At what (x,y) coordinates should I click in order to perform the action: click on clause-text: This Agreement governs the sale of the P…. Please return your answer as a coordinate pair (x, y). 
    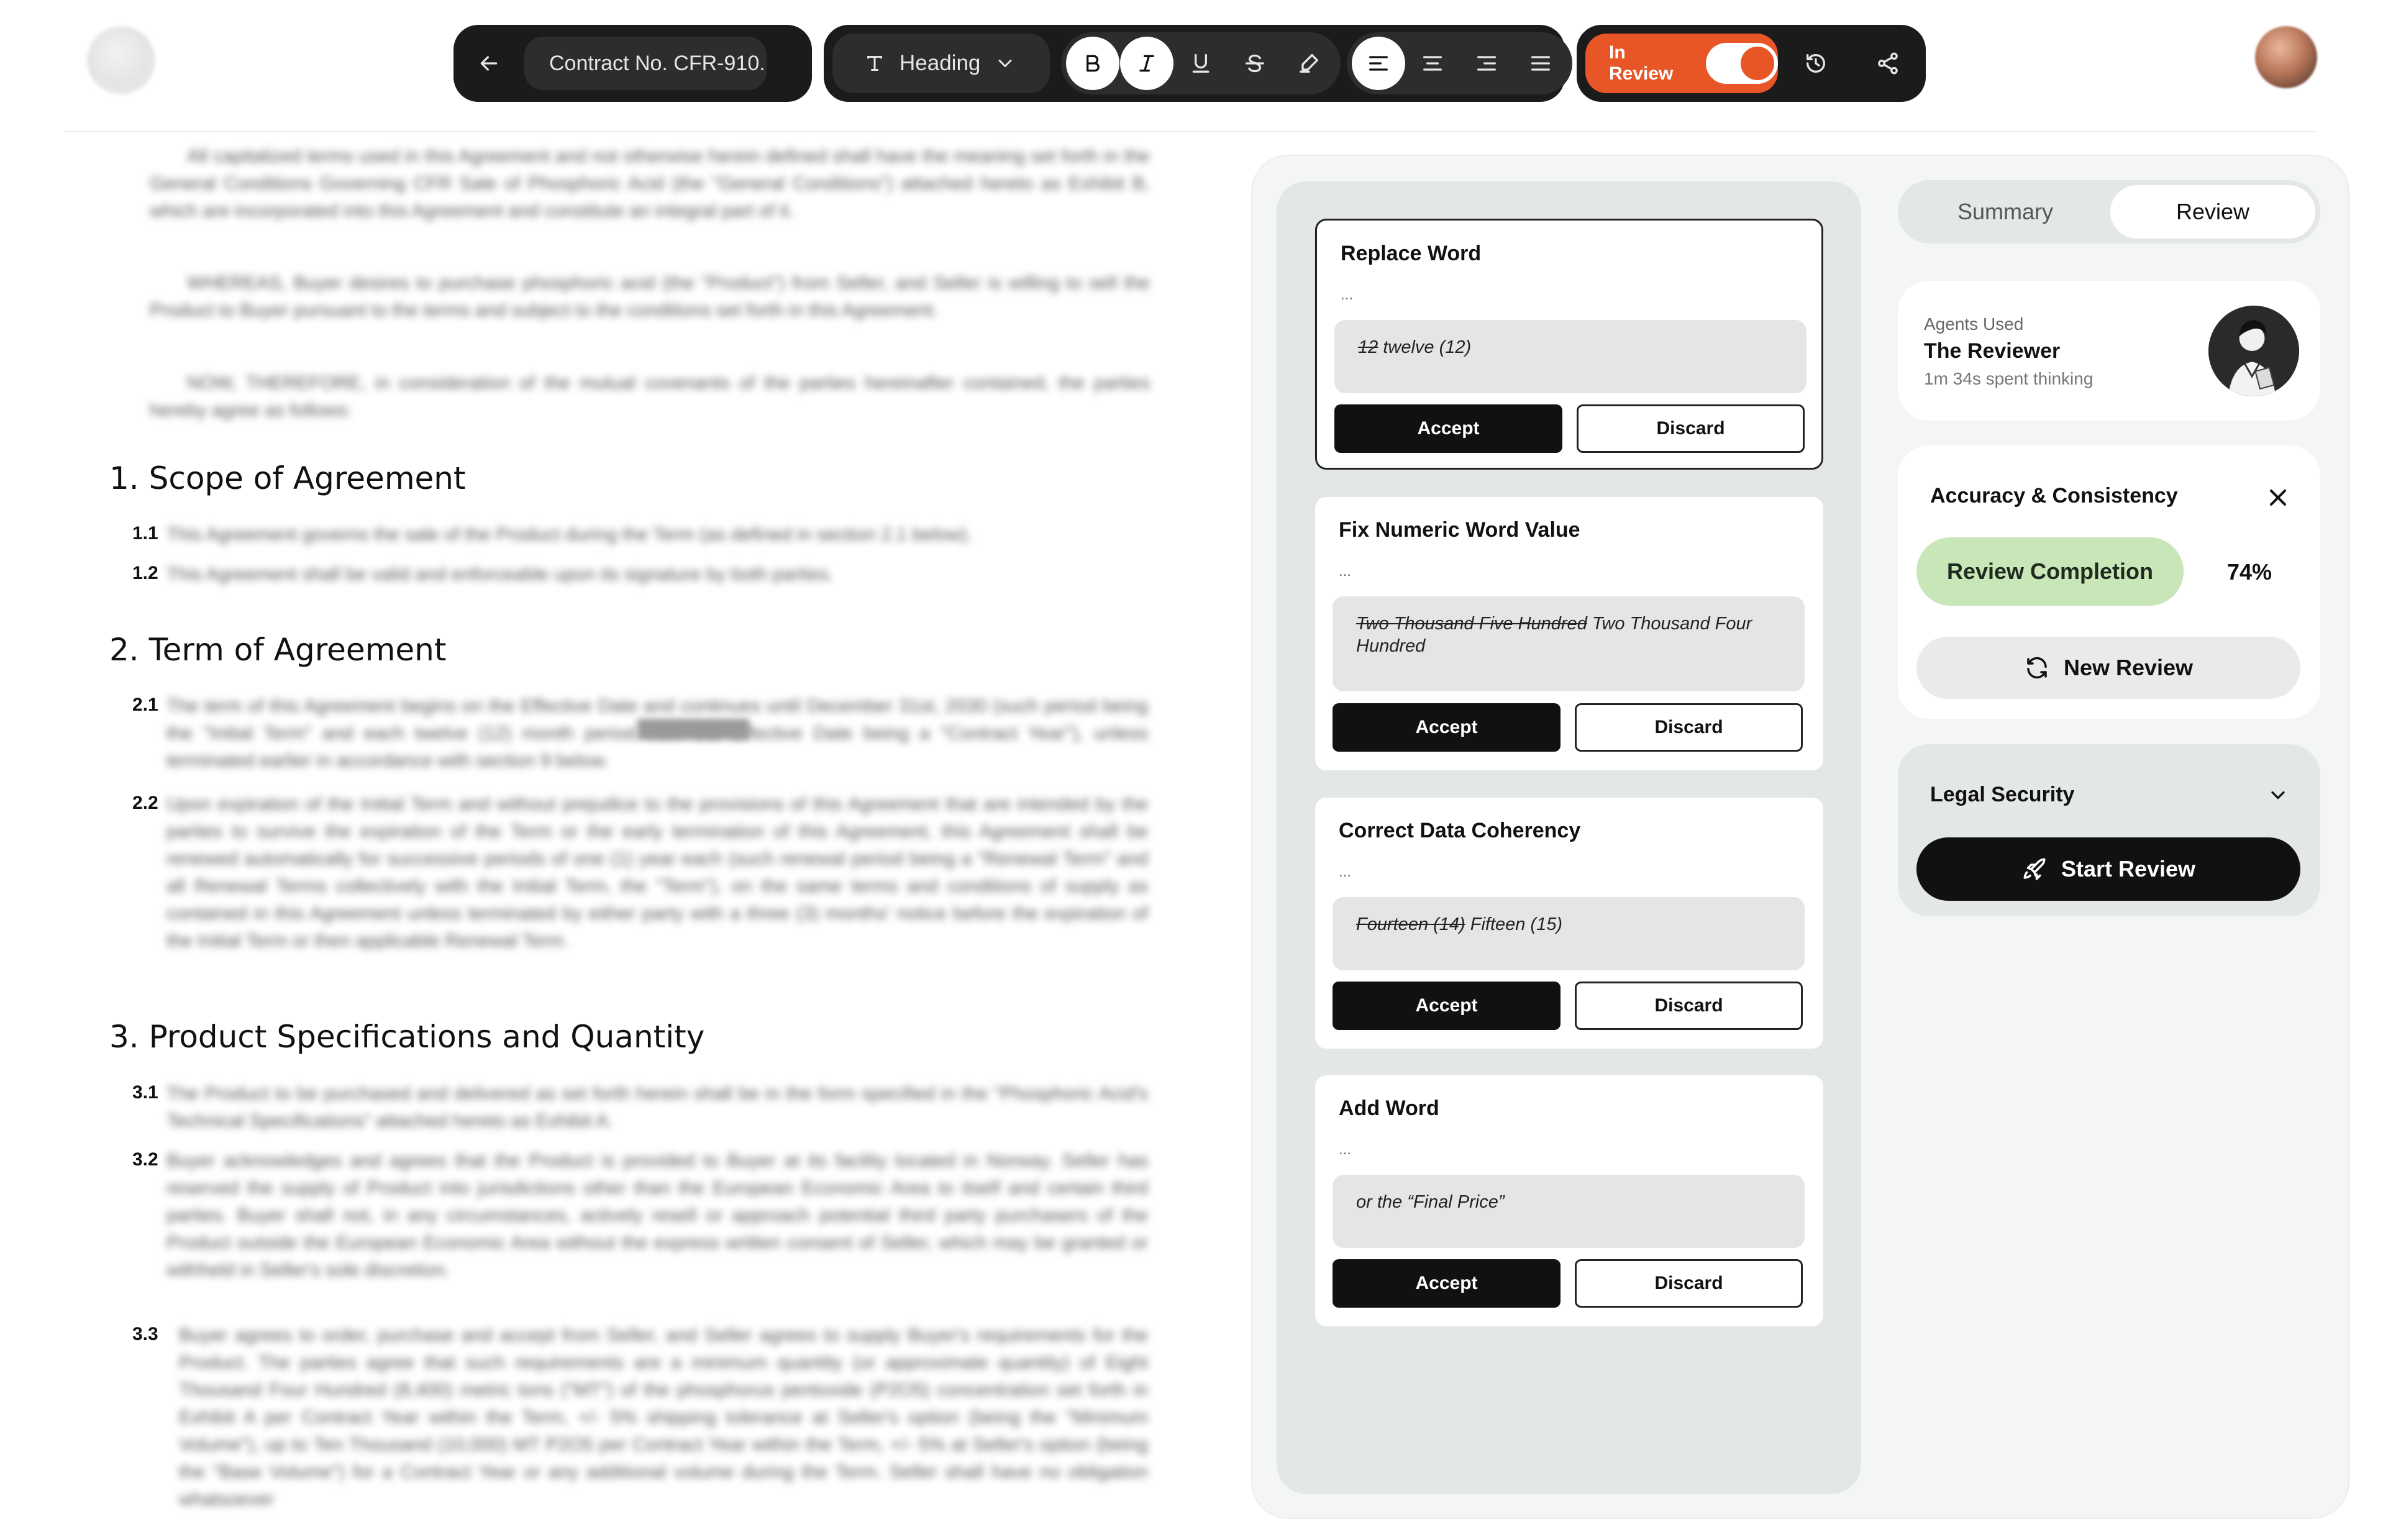
    Looking at the image, I should click on (569, 534).